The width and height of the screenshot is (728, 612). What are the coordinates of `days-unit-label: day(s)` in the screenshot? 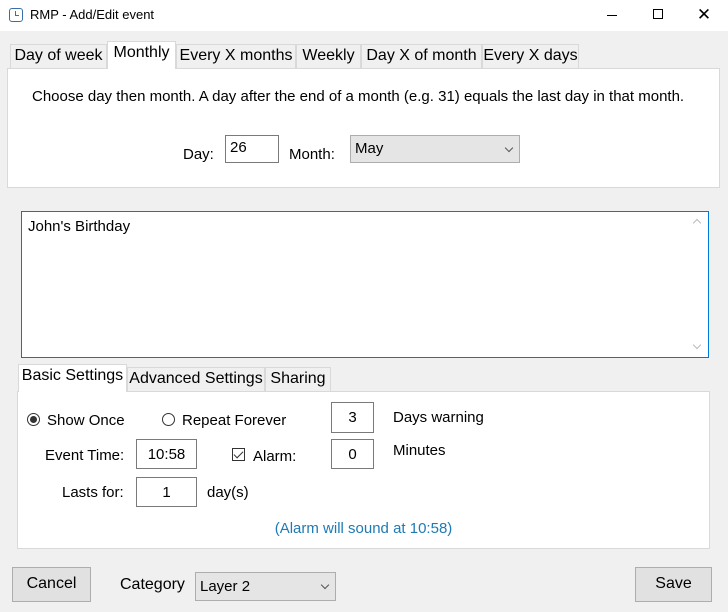 It's located at (228, 492).